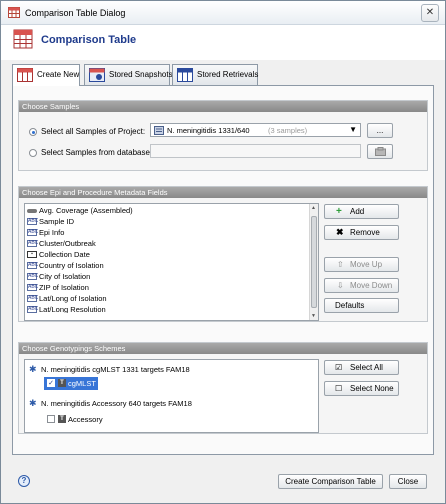 The image size is (446, 504). I want to click on database-icon, so click(380, 151).